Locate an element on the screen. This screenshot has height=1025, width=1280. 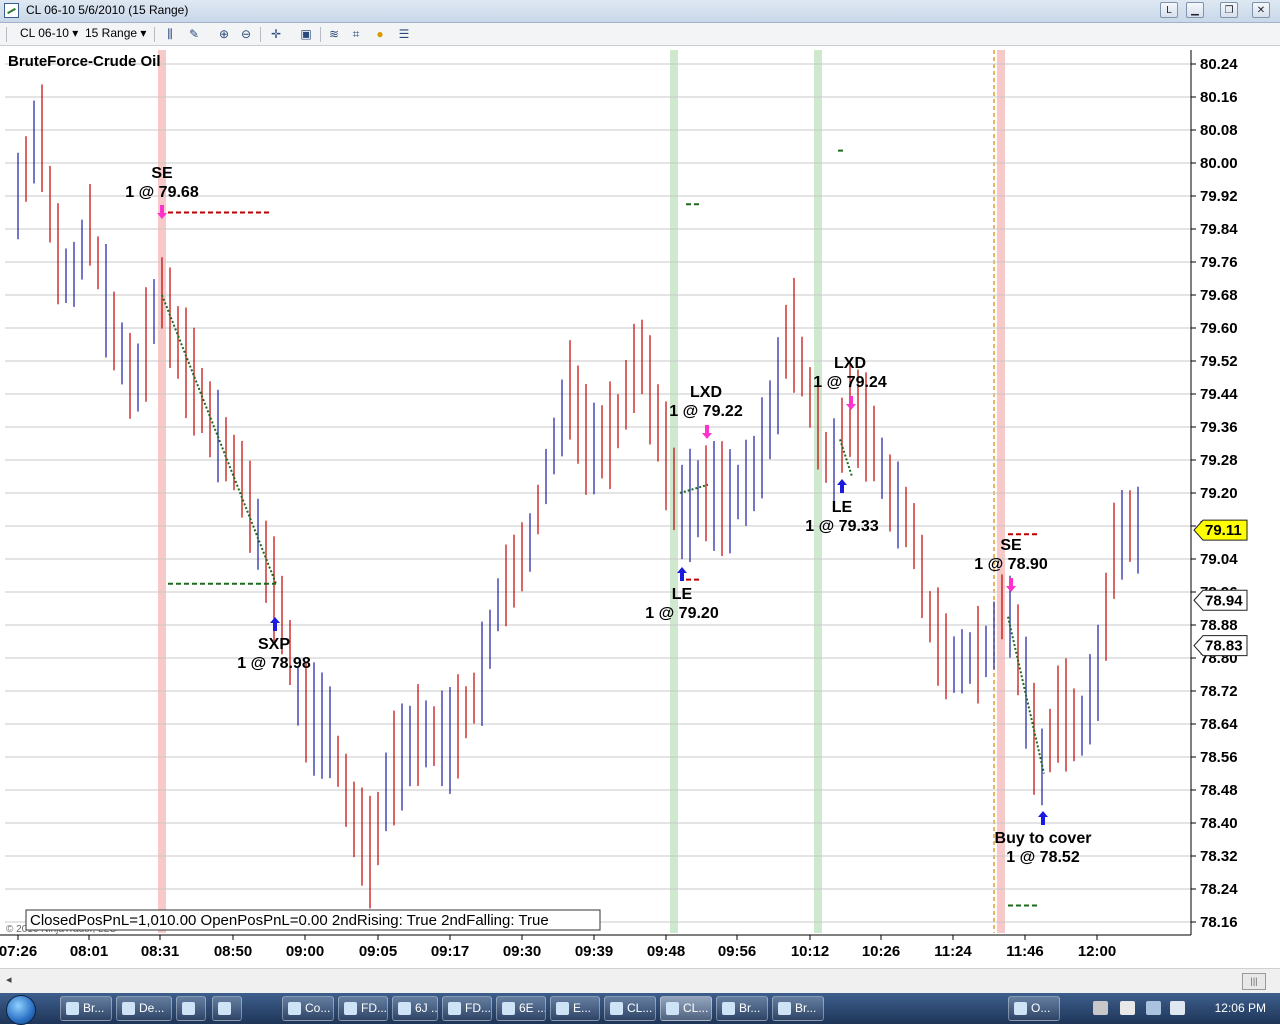
x-tick-label: 11:24 is located at coordinates (953, 951).